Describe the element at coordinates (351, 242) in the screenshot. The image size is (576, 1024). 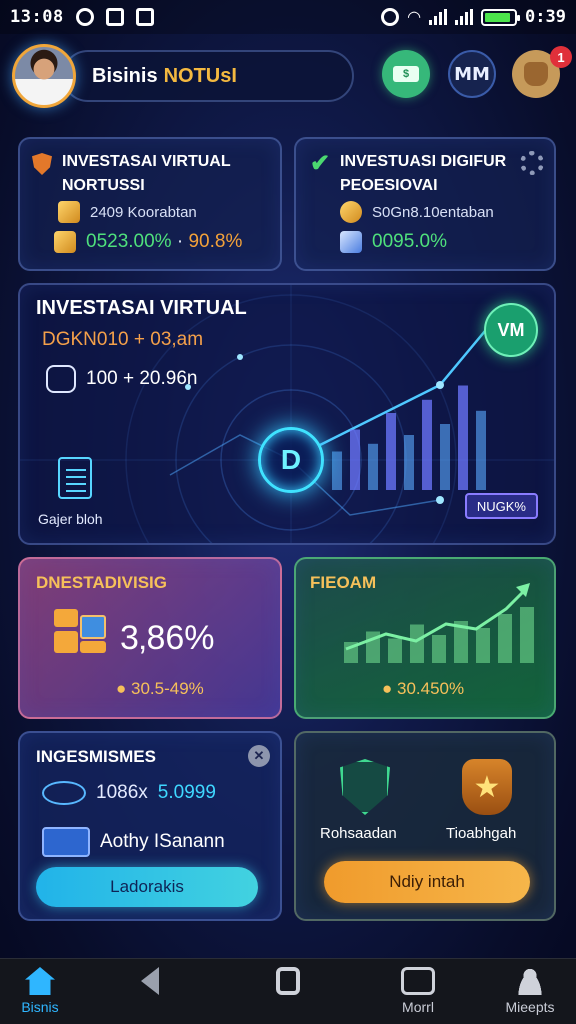
I see `book-icon` at that location.